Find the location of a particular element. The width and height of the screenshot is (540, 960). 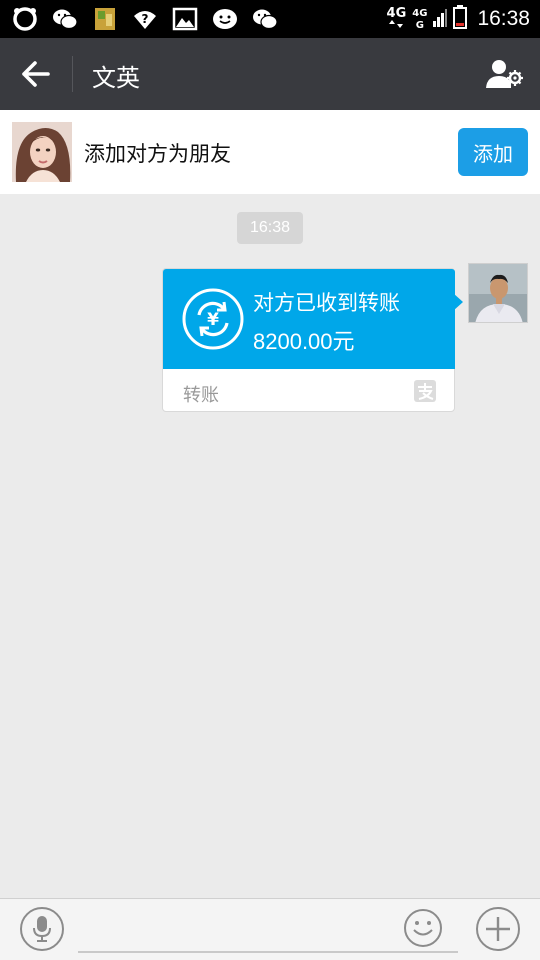

transfer-message: ¥ 对方已收到转账 8200.00元 转账 is located at coordinates (312, 340).